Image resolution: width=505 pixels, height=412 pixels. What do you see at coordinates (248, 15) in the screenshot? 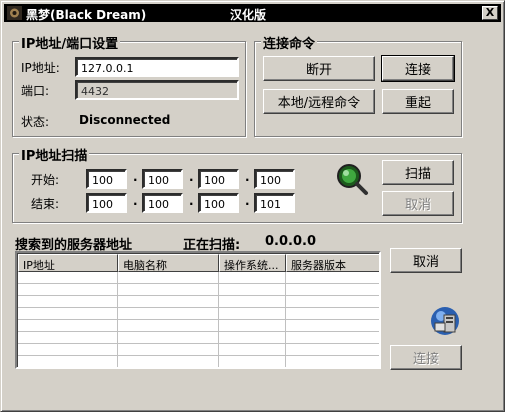
I see `window-subtitle: 汉化版` at bounding box center [248, 15].